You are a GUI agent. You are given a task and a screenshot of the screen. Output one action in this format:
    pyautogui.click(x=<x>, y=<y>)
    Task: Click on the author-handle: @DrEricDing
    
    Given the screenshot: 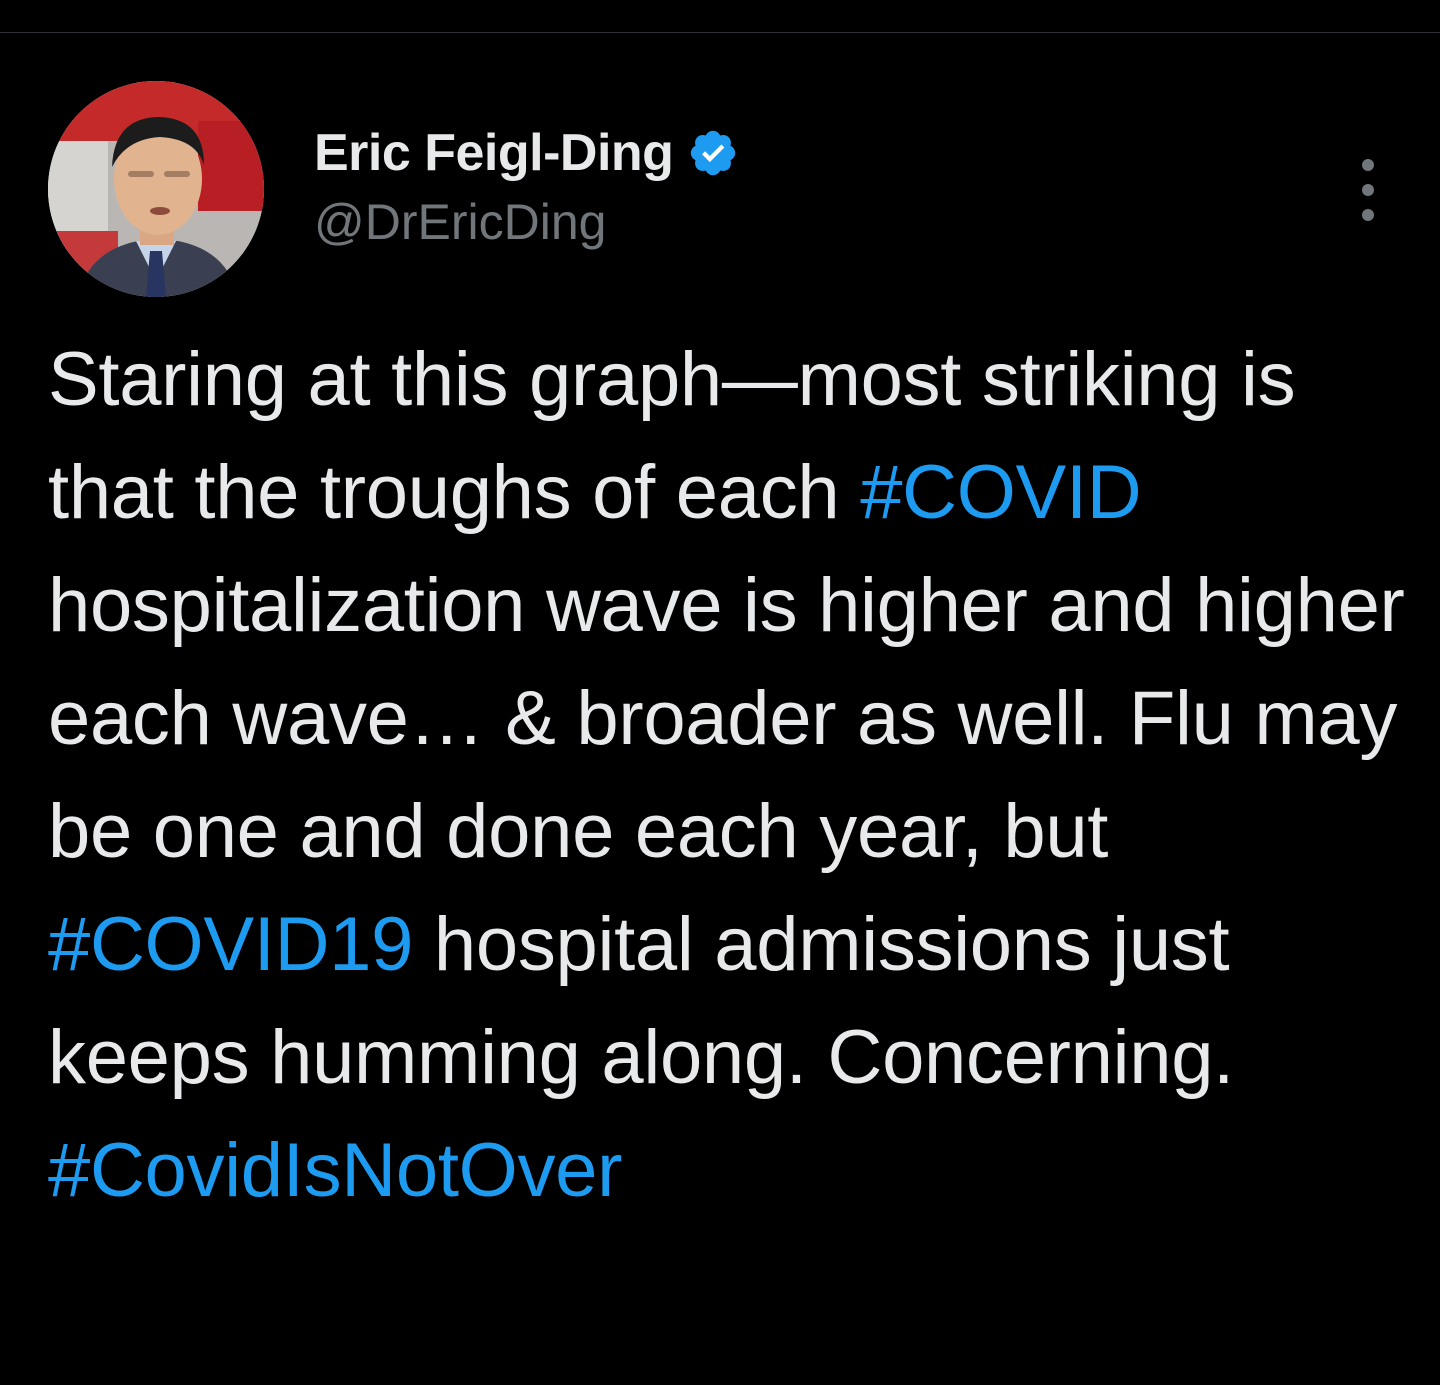 What is the action you would take?
    pyautogui.click(x=526, y=222)
    